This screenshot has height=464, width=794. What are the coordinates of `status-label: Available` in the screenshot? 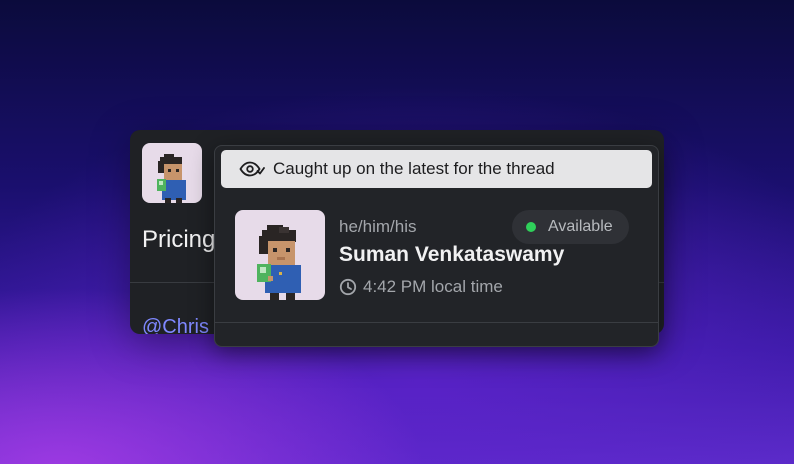 It's located at (580, 226).